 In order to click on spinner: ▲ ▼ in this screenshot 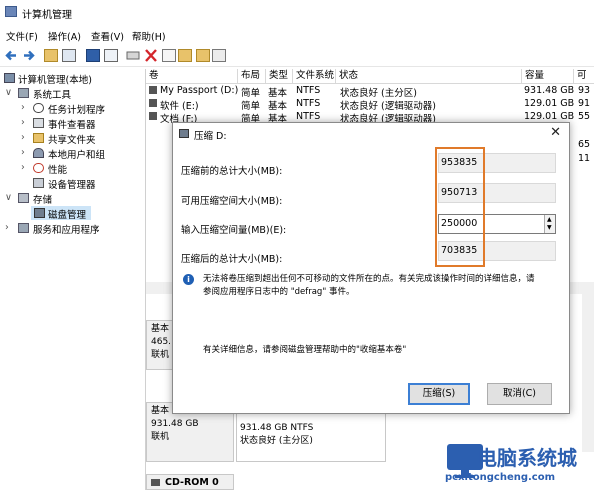, I will do `click(549, 224)`.